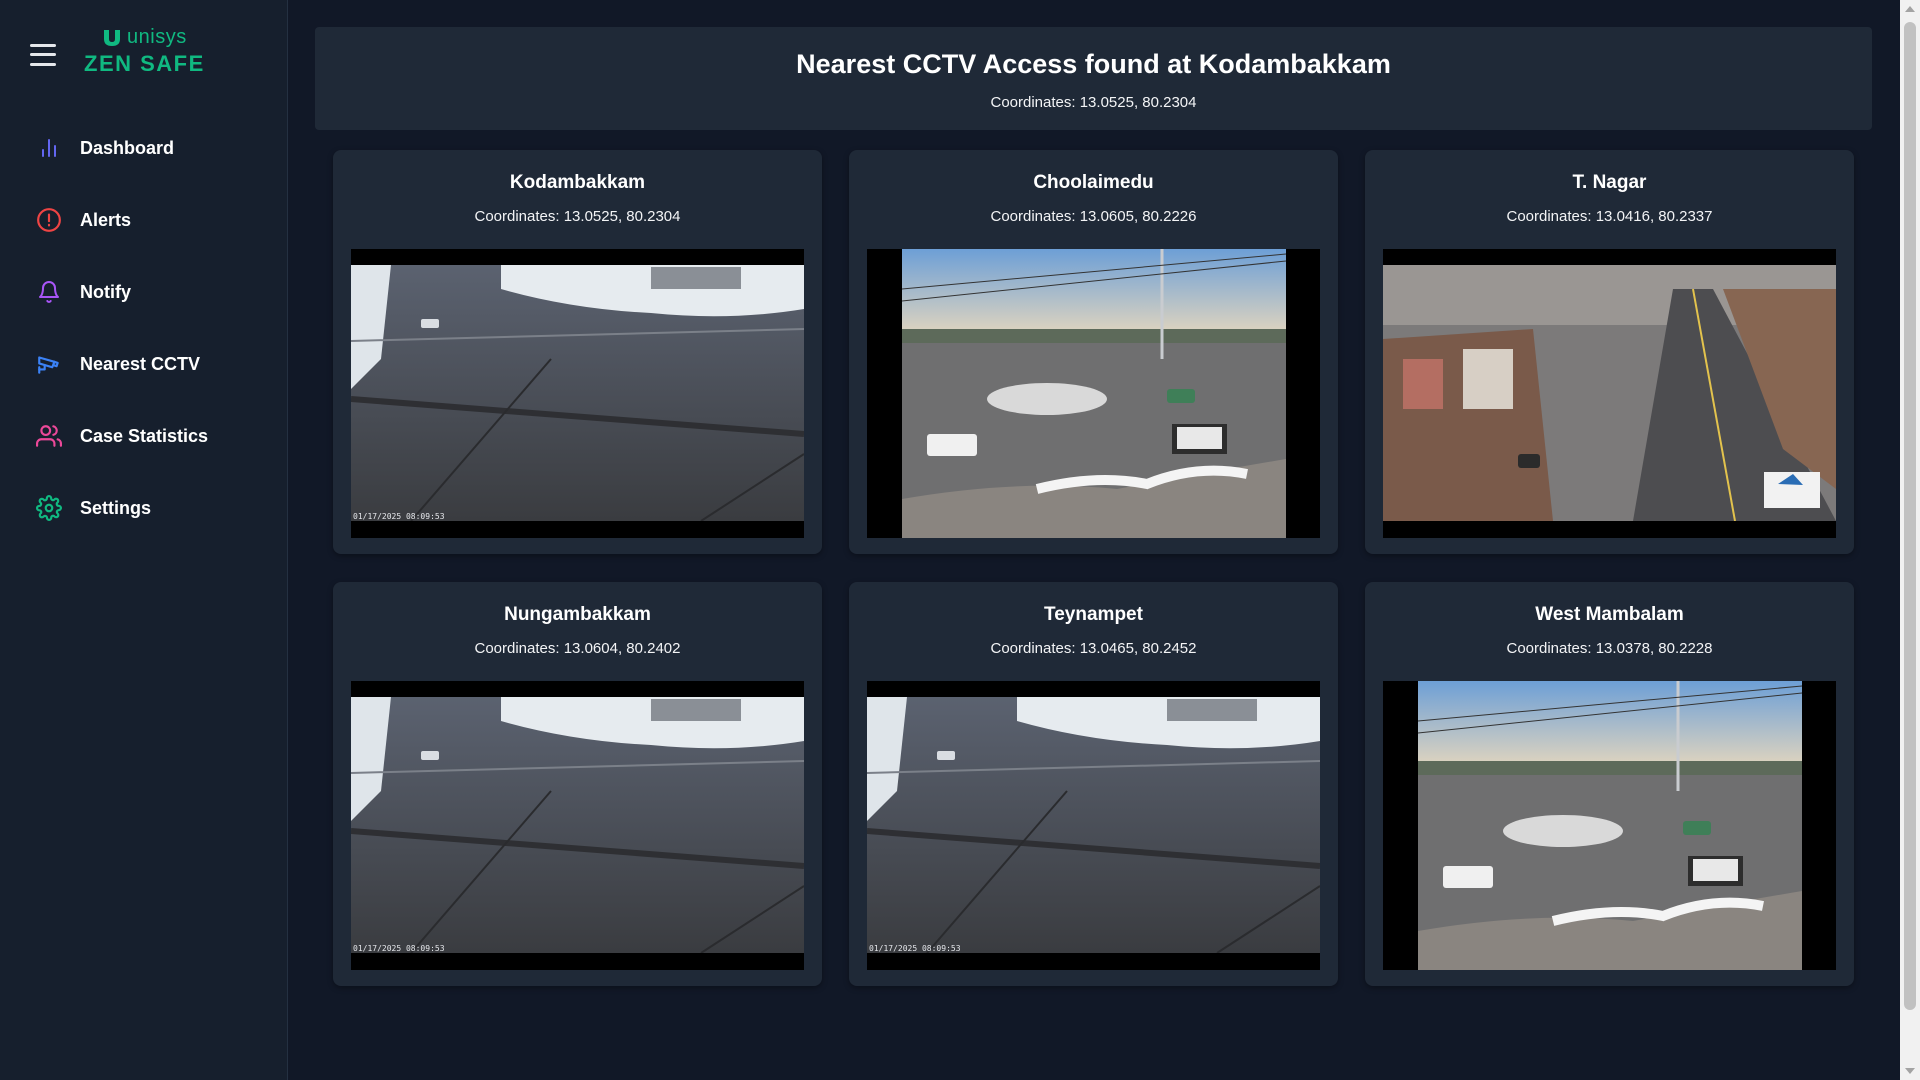 The width and height of the screenshot is (1920, 1080). Describe the element at coordinates (106, 219) in the screenshot. I see `sidebar-item-label: Alerts` at that location.